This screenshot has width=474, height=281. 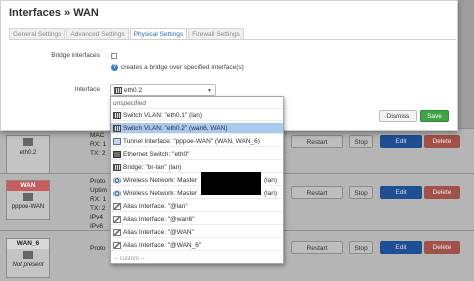 I want to click on interface-name: WAN_6, so click(x=28, y=244).